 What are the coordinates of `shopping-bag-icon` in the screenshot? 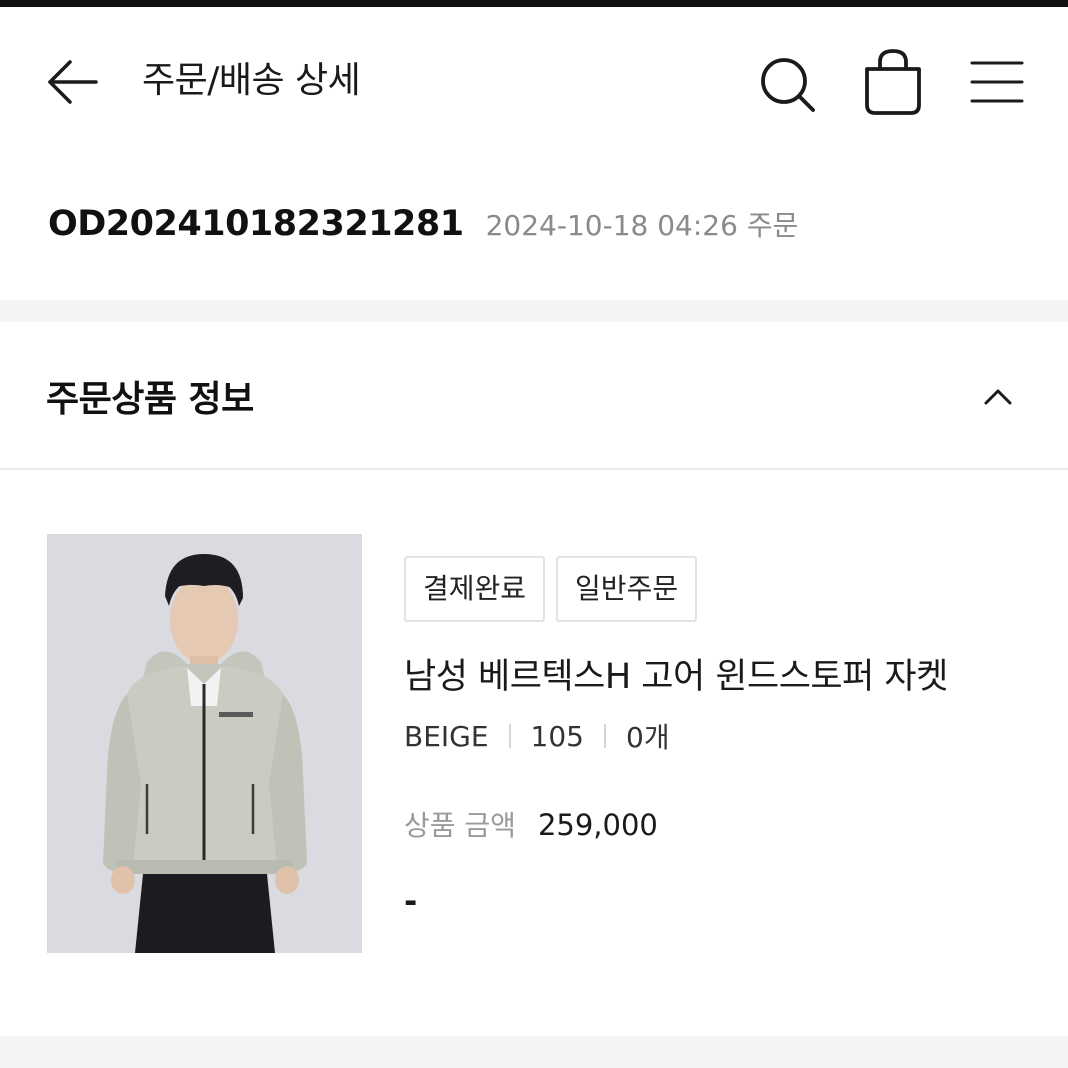 It's located at (893, 82).